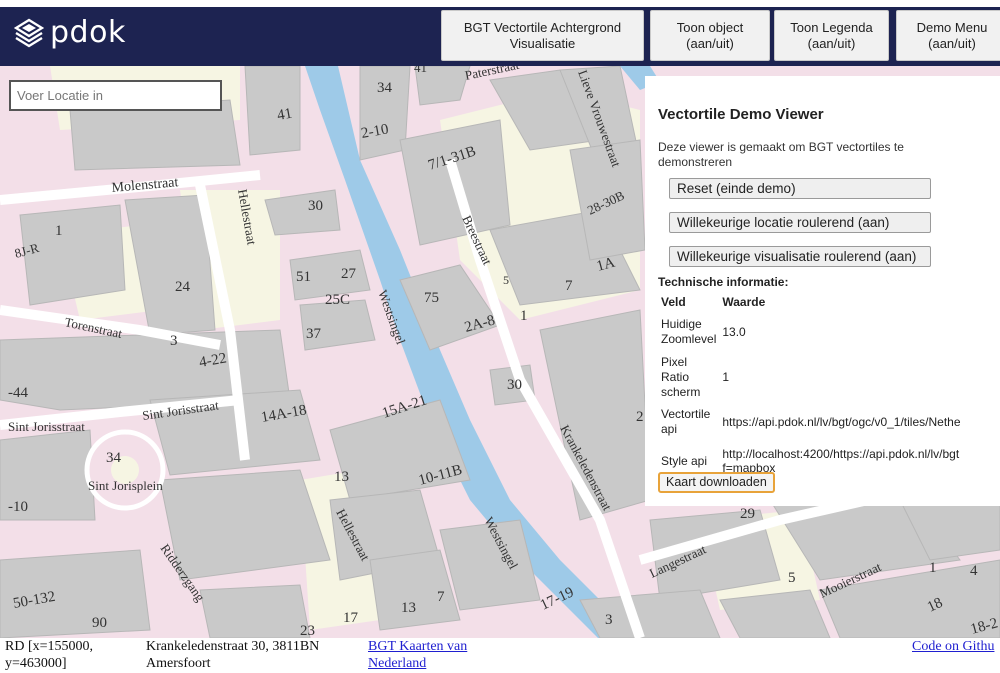 The width and height of the screenshot is (1000, 673). I want to click on house-number: -44, so click(18, 393).